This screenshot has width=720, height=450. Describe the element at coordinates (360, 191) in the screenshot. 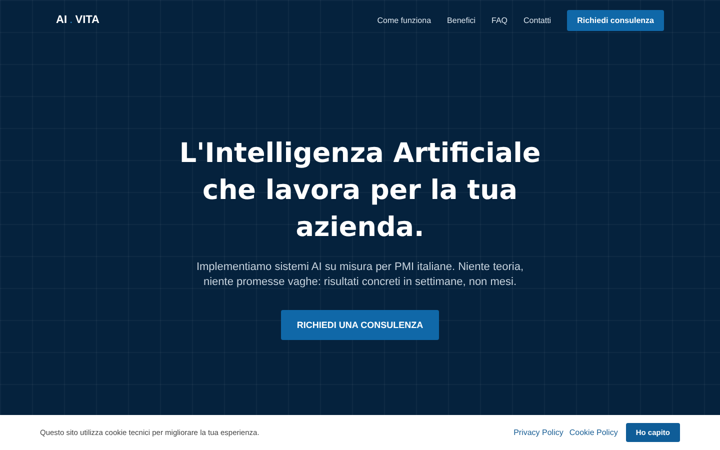

I see `hero-title: L'Intelligenza Artificiale che lavora per la tua azienda.` at that location.